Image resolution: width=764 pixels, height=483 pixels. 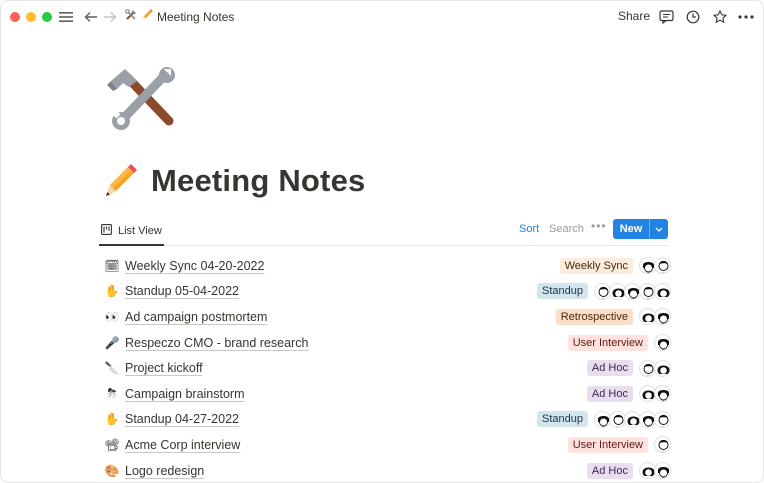 I want to click on comment-icon, so click(x=666, y=17).